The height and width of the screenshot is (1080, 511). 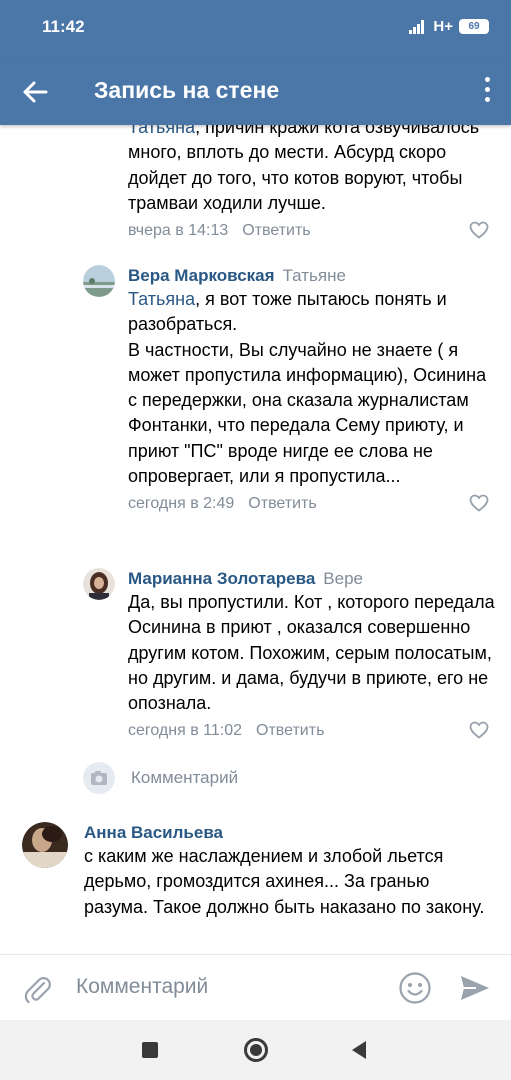 I want to click on thread-reply-field: Комментарий, so click(x=293, y=780).